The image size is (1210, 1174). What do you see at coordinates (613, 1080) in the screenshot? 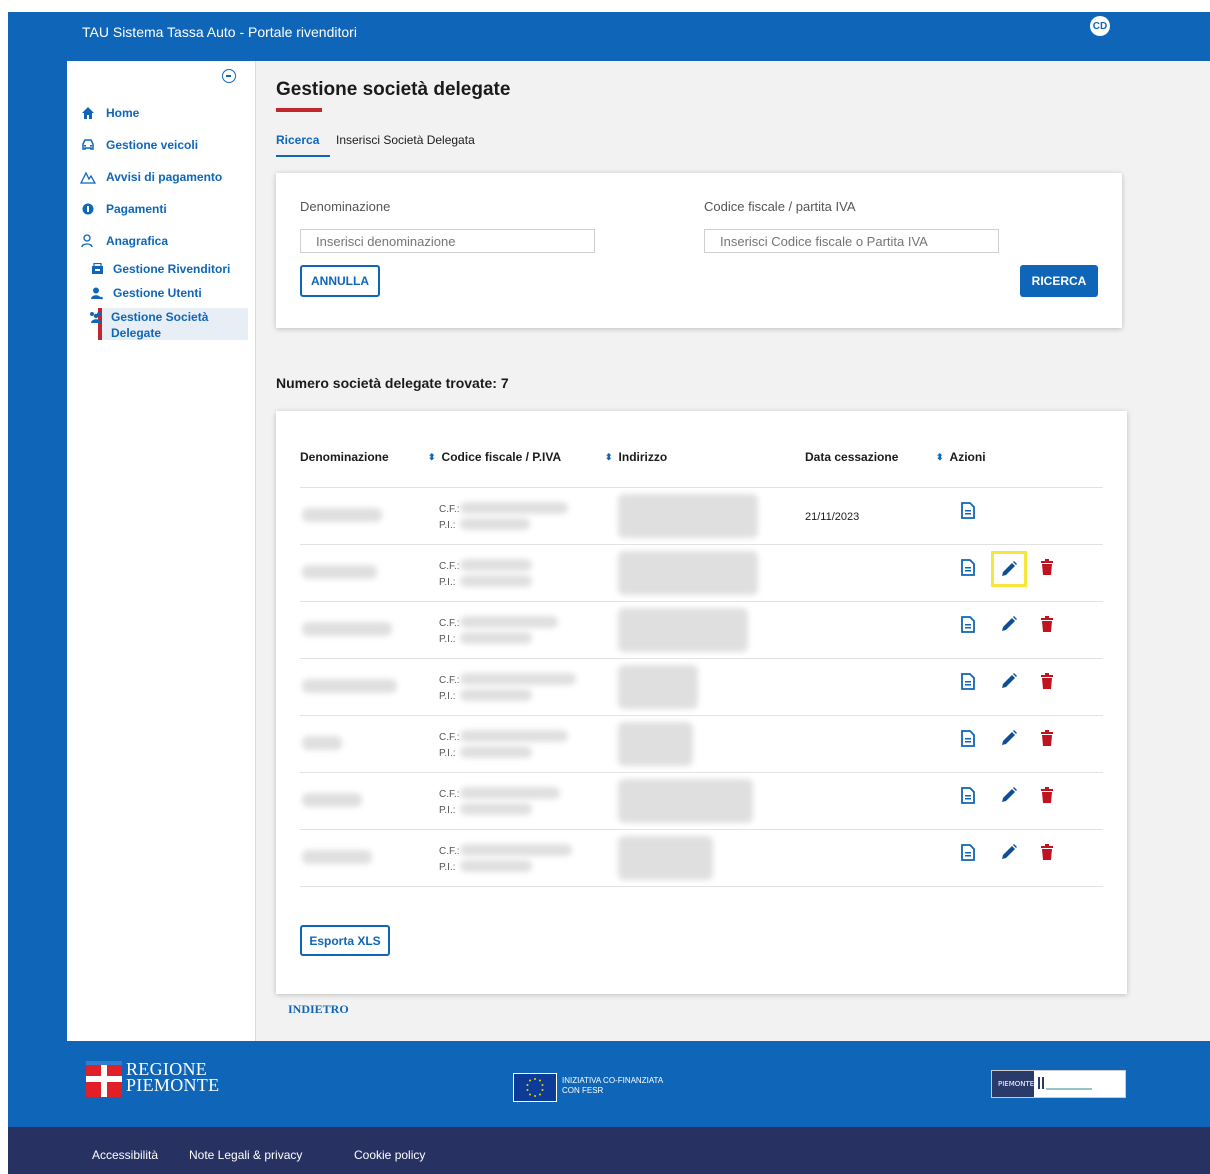
I see `eu-text-line1: INIZIATIVA CO-FINANZIATA` at bounding box center [613, 1080].